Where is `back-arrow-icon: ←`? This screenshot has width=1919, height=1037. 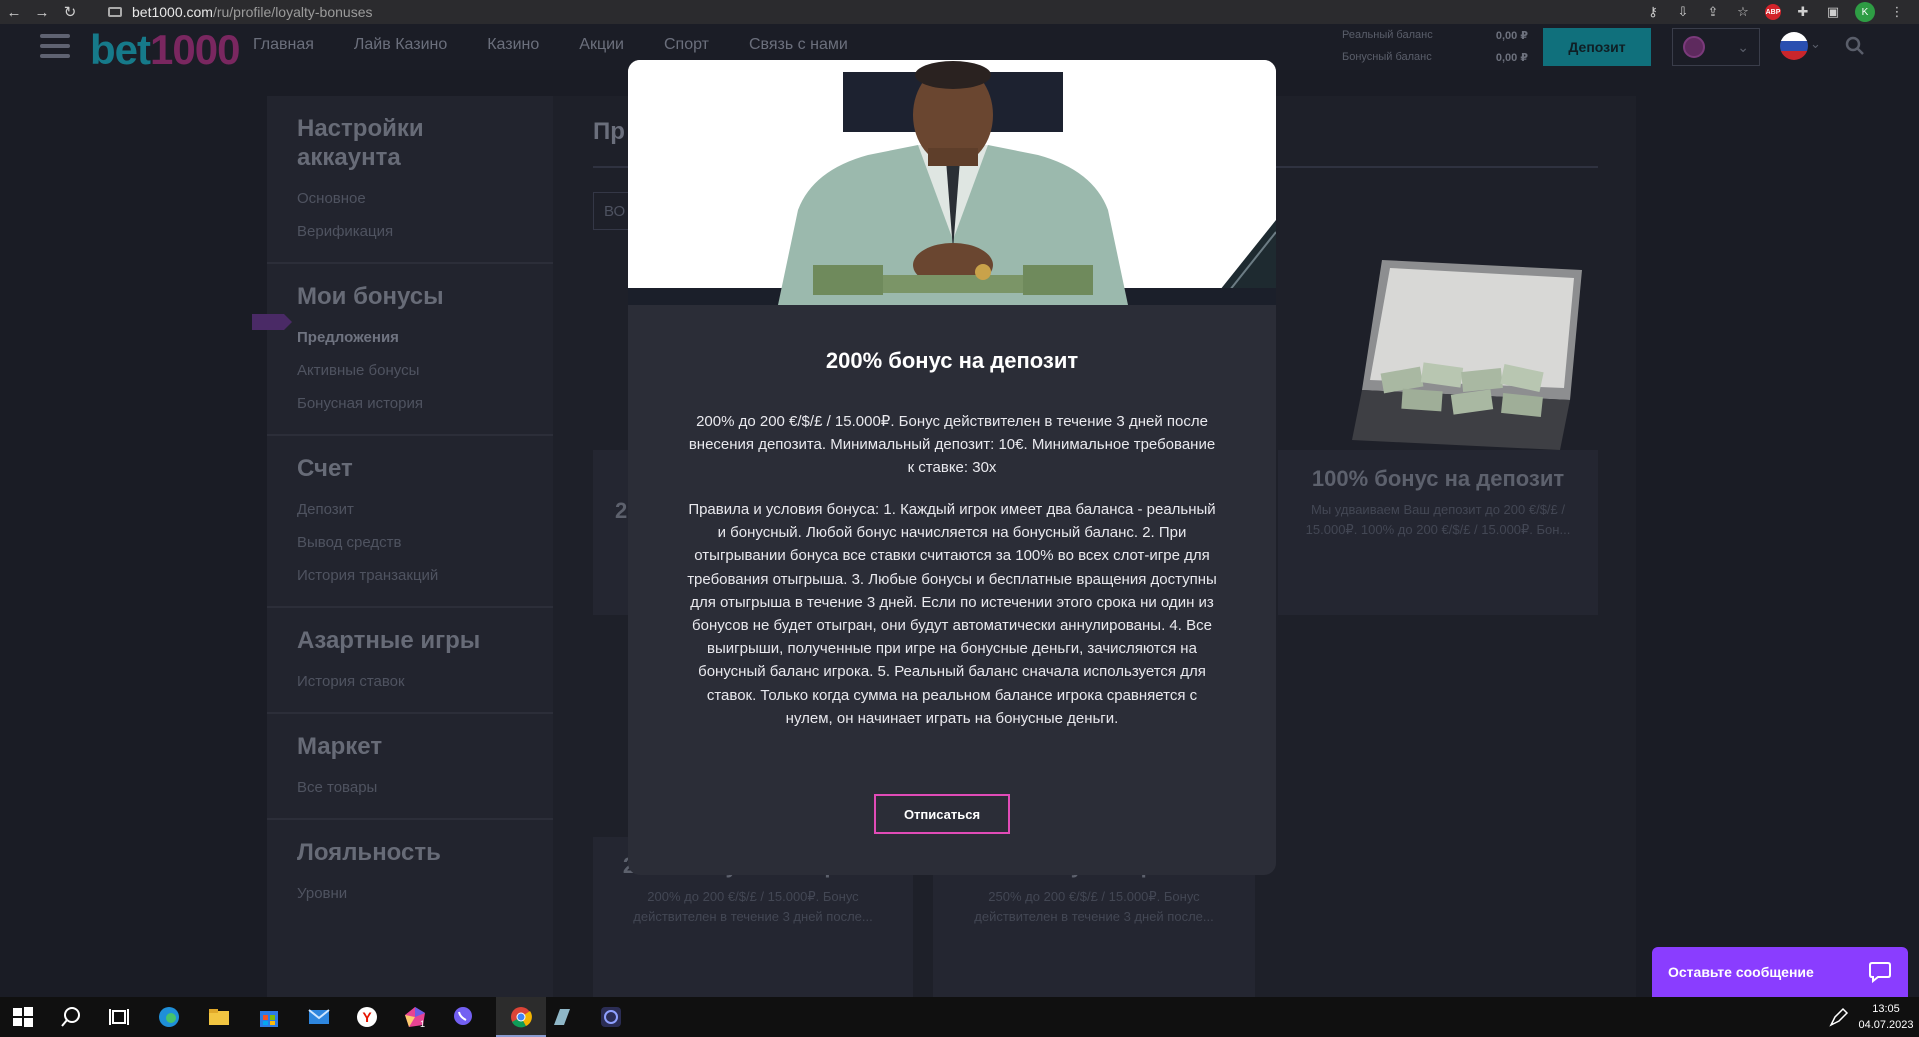 back-arrow-icon: ← is located at coordinates (14, 12).